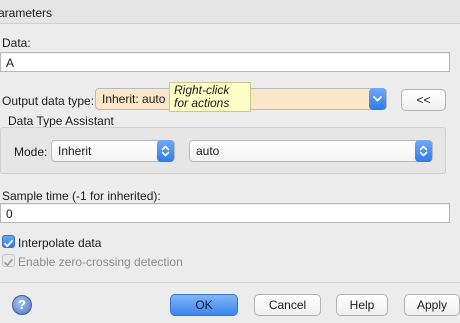 The width and height of the screenshot is (460, 323). Describe the element at coordinates (423, 100) in the screenshot. I see `collapse-assistant-button: <<` at that location.